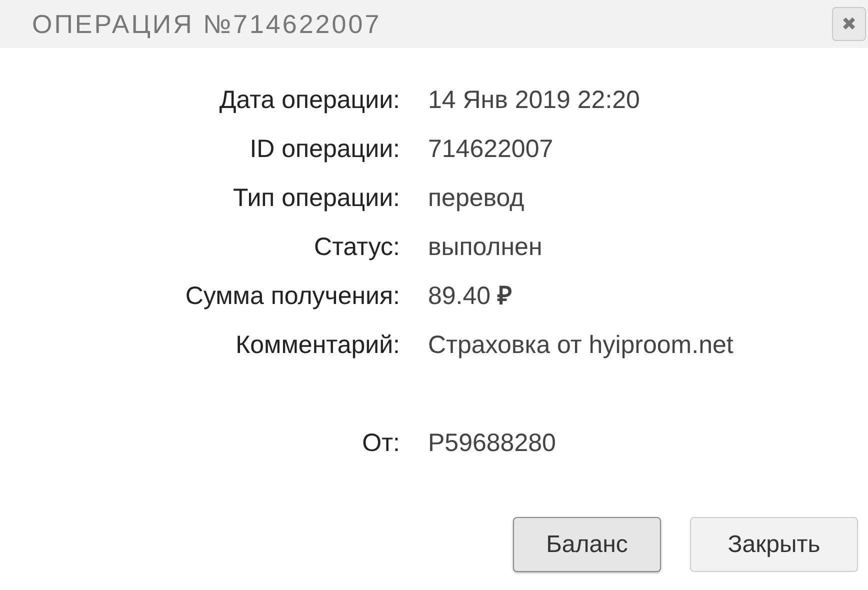  What do you see at coordinates (774, 544) in the screenshot?
I see `dialog-button: Закрыть` at bounding box center [774, 544].